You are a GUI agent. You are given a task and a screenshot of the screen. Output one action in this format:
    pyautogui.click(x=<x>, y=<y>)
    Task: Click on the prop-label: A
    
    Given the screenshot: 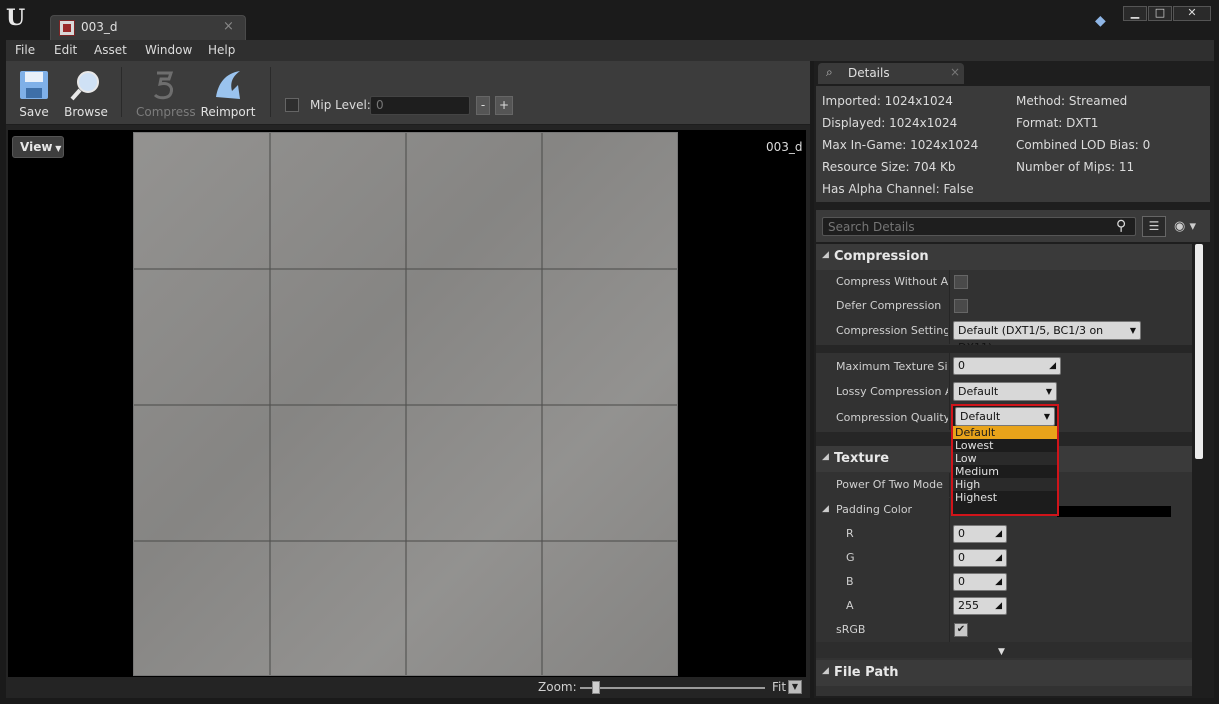 What is the action you would take?
    pyautogui.click(x=850, y=605)
    